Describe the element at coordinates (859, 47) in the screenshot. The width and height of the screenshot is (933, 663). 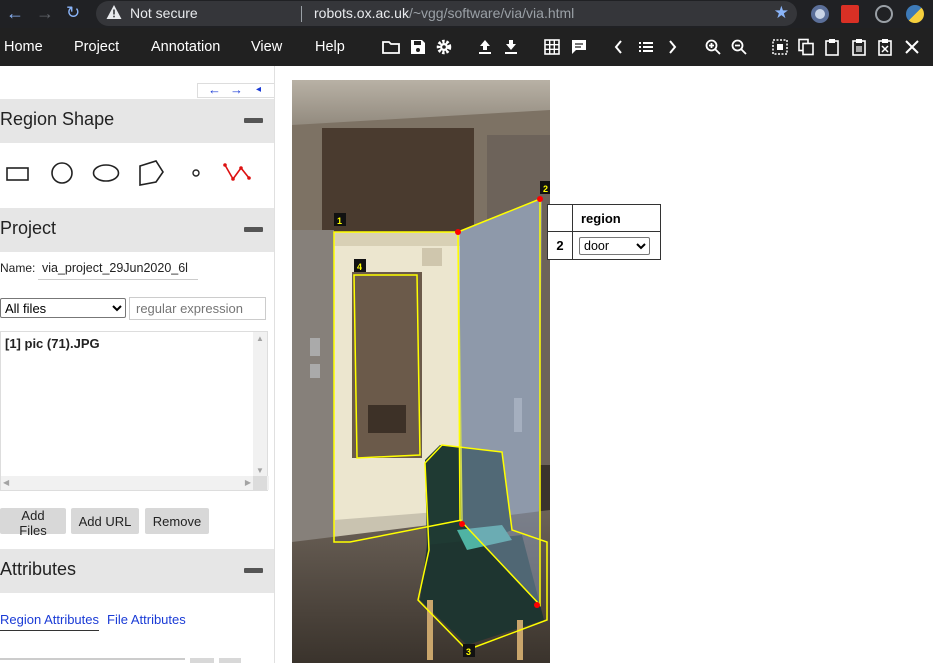
I see `paste-all-icon` at that location.